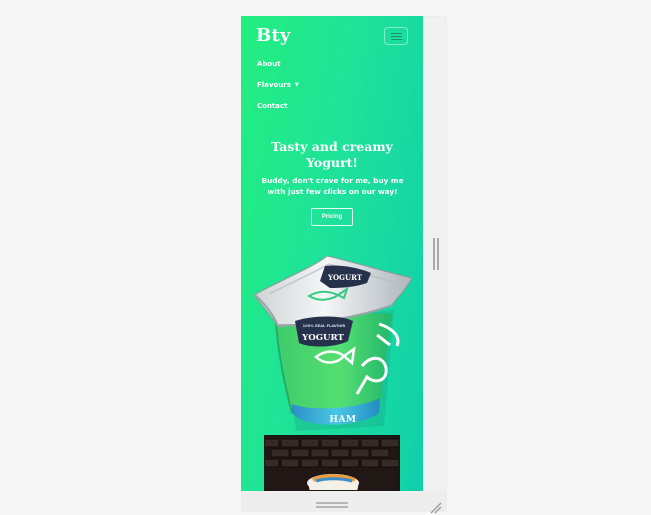  I want to click on nav-item-contact: Contact, so click(272, 106).